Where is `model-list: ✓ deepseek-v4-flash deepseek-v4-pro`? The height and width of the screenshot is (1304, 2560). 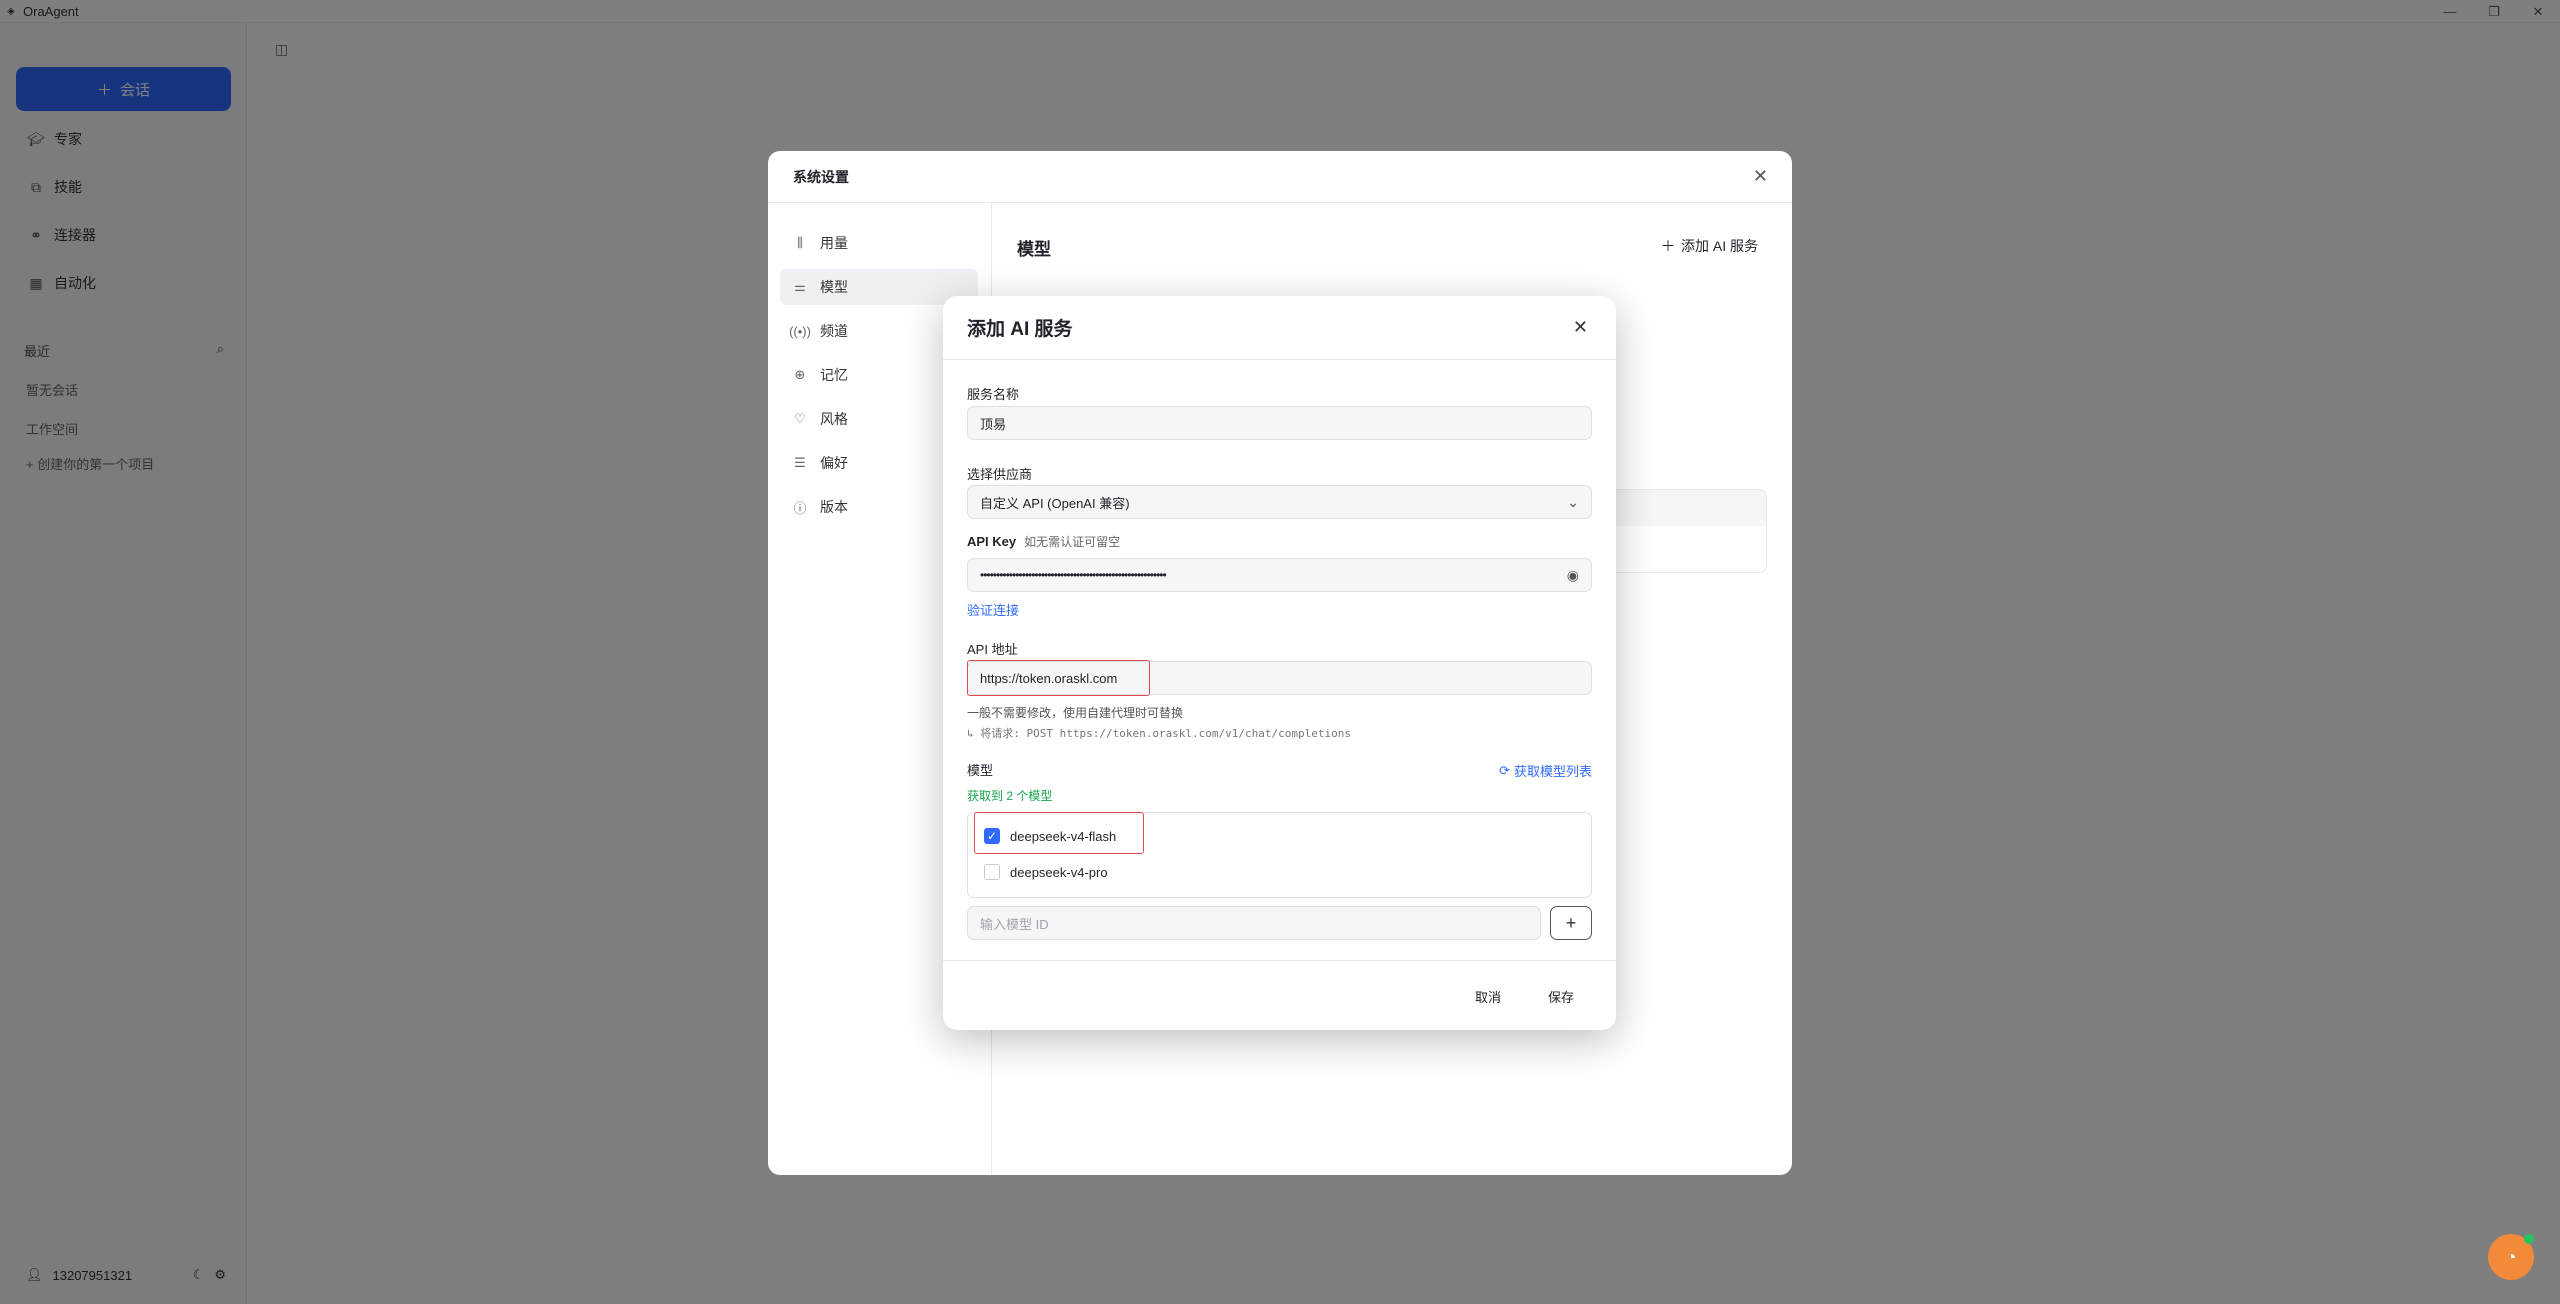
model-list: ✓ deepseek-v4-flash deepseek-v4-pro is located at coordinates (1279, 855).